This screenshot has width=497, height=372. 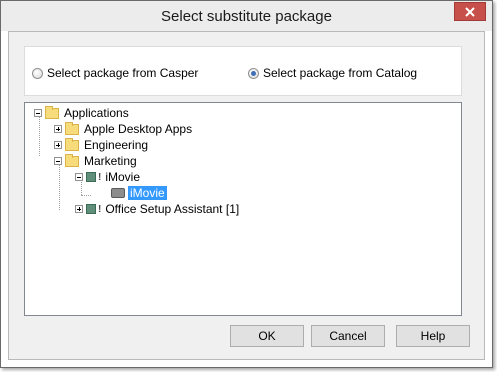 I want to click on tree-node-label: Office Setup Assistant [1], so click(x=172, y=209).